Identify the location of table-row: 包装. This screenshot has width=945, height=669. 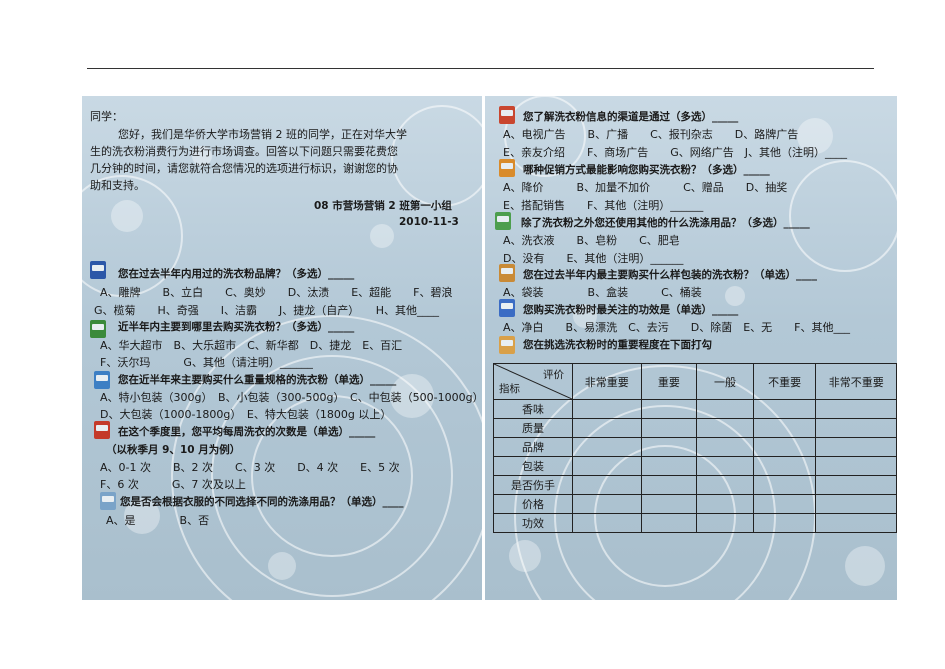
(695, 466).